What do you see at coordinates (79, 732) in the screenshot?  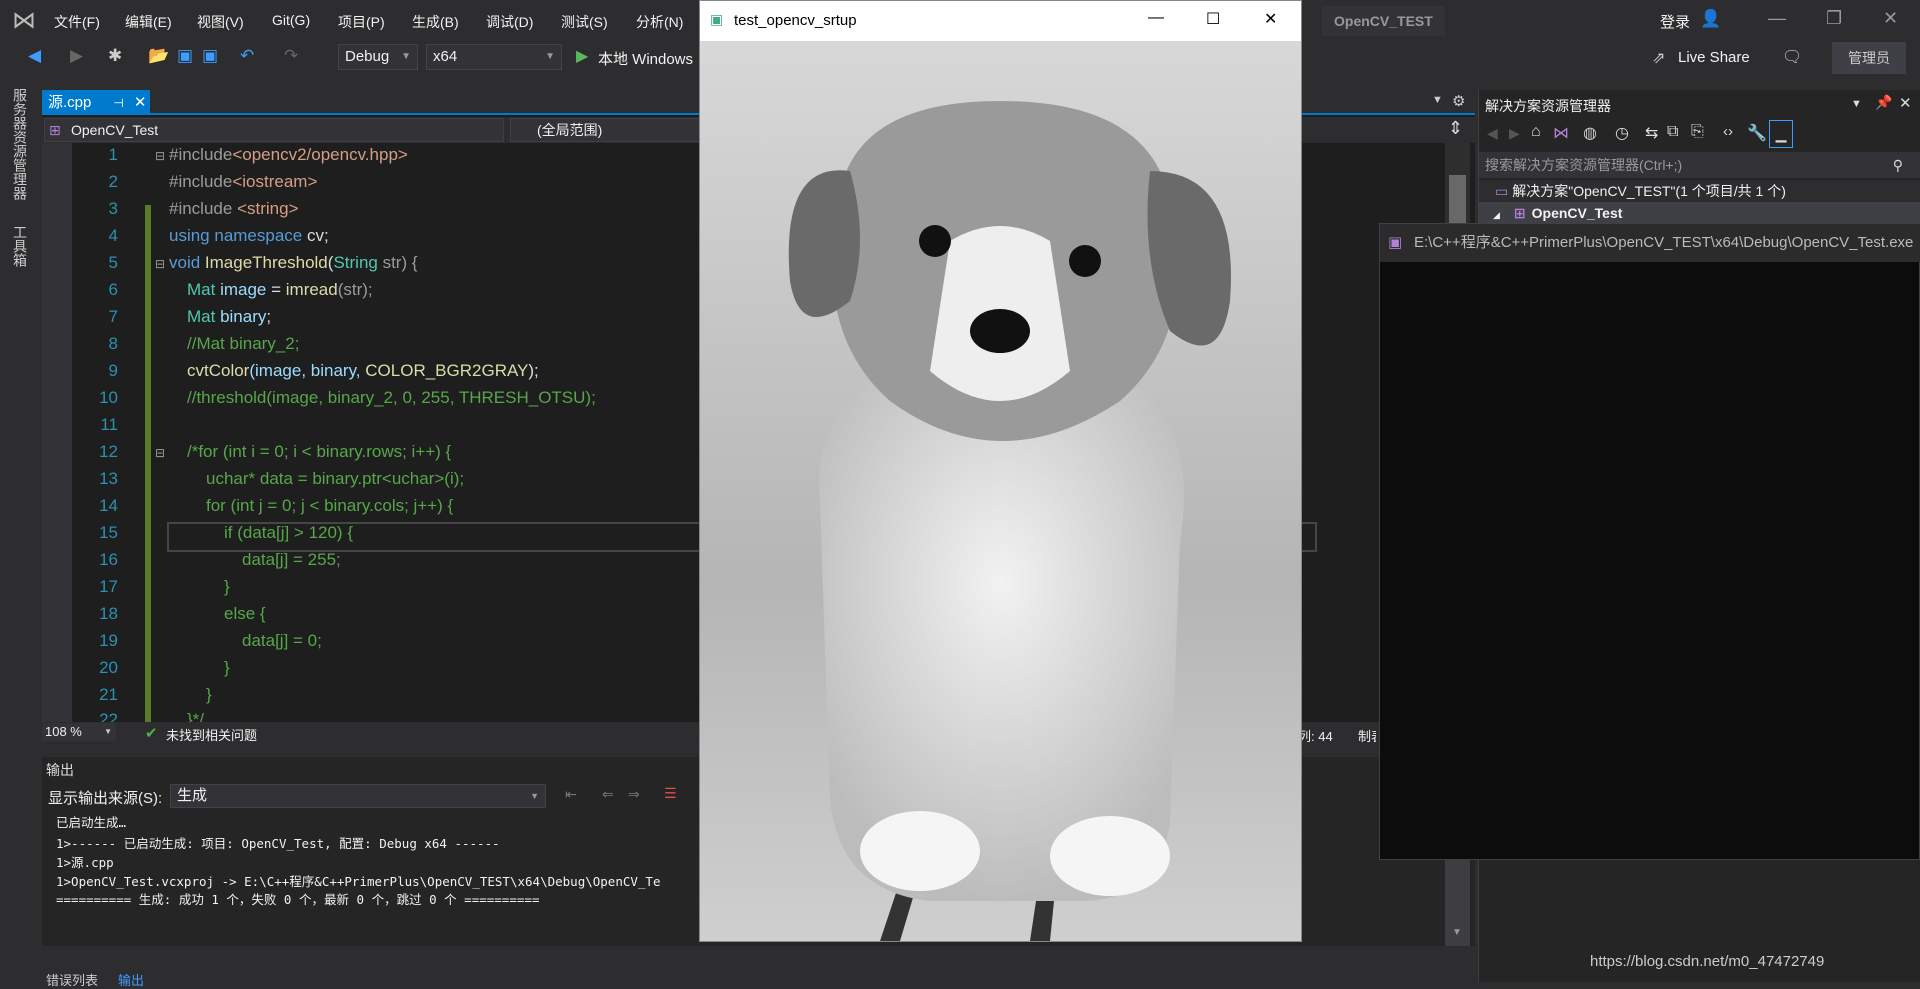 I see `zoom-dropdown: 108 % ▼` at bounding box center [79, 732].